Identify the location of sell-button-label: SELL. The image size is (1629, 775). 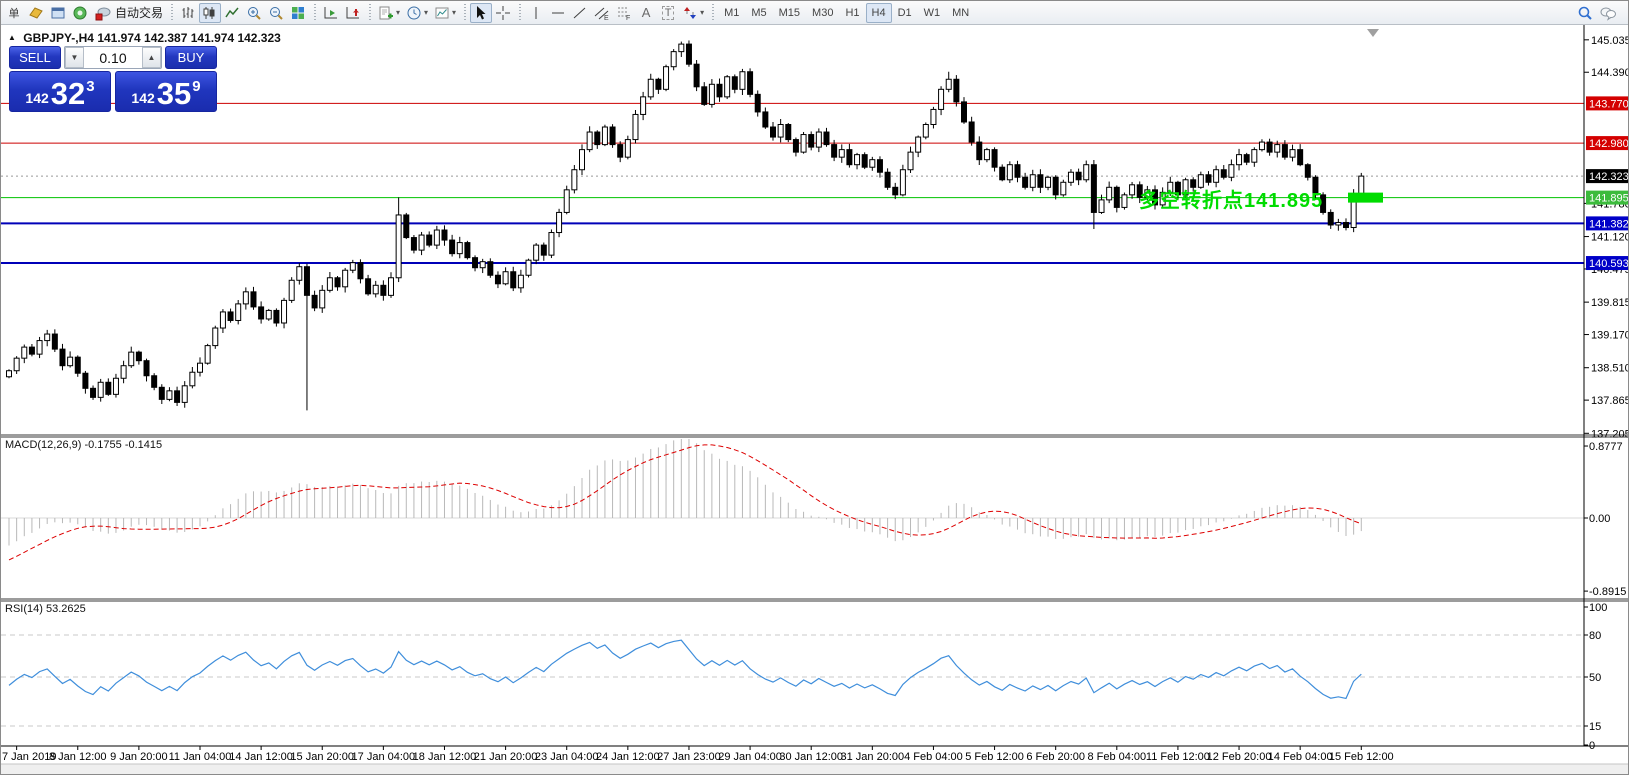
(35, 57).